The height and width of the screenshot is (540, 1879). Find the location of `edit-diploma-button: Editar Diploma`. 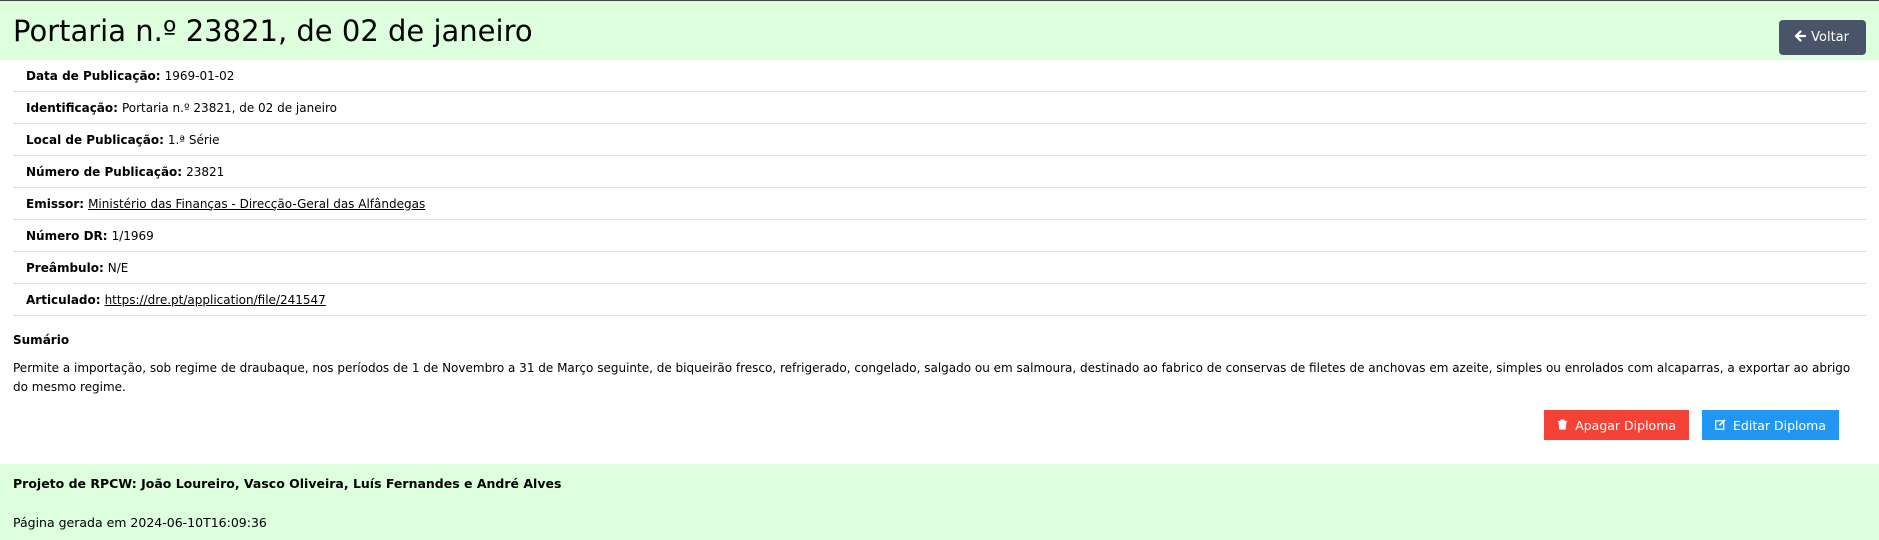

edit-diploma-button: Editar Diploma is located at coordinates (1770, 425).